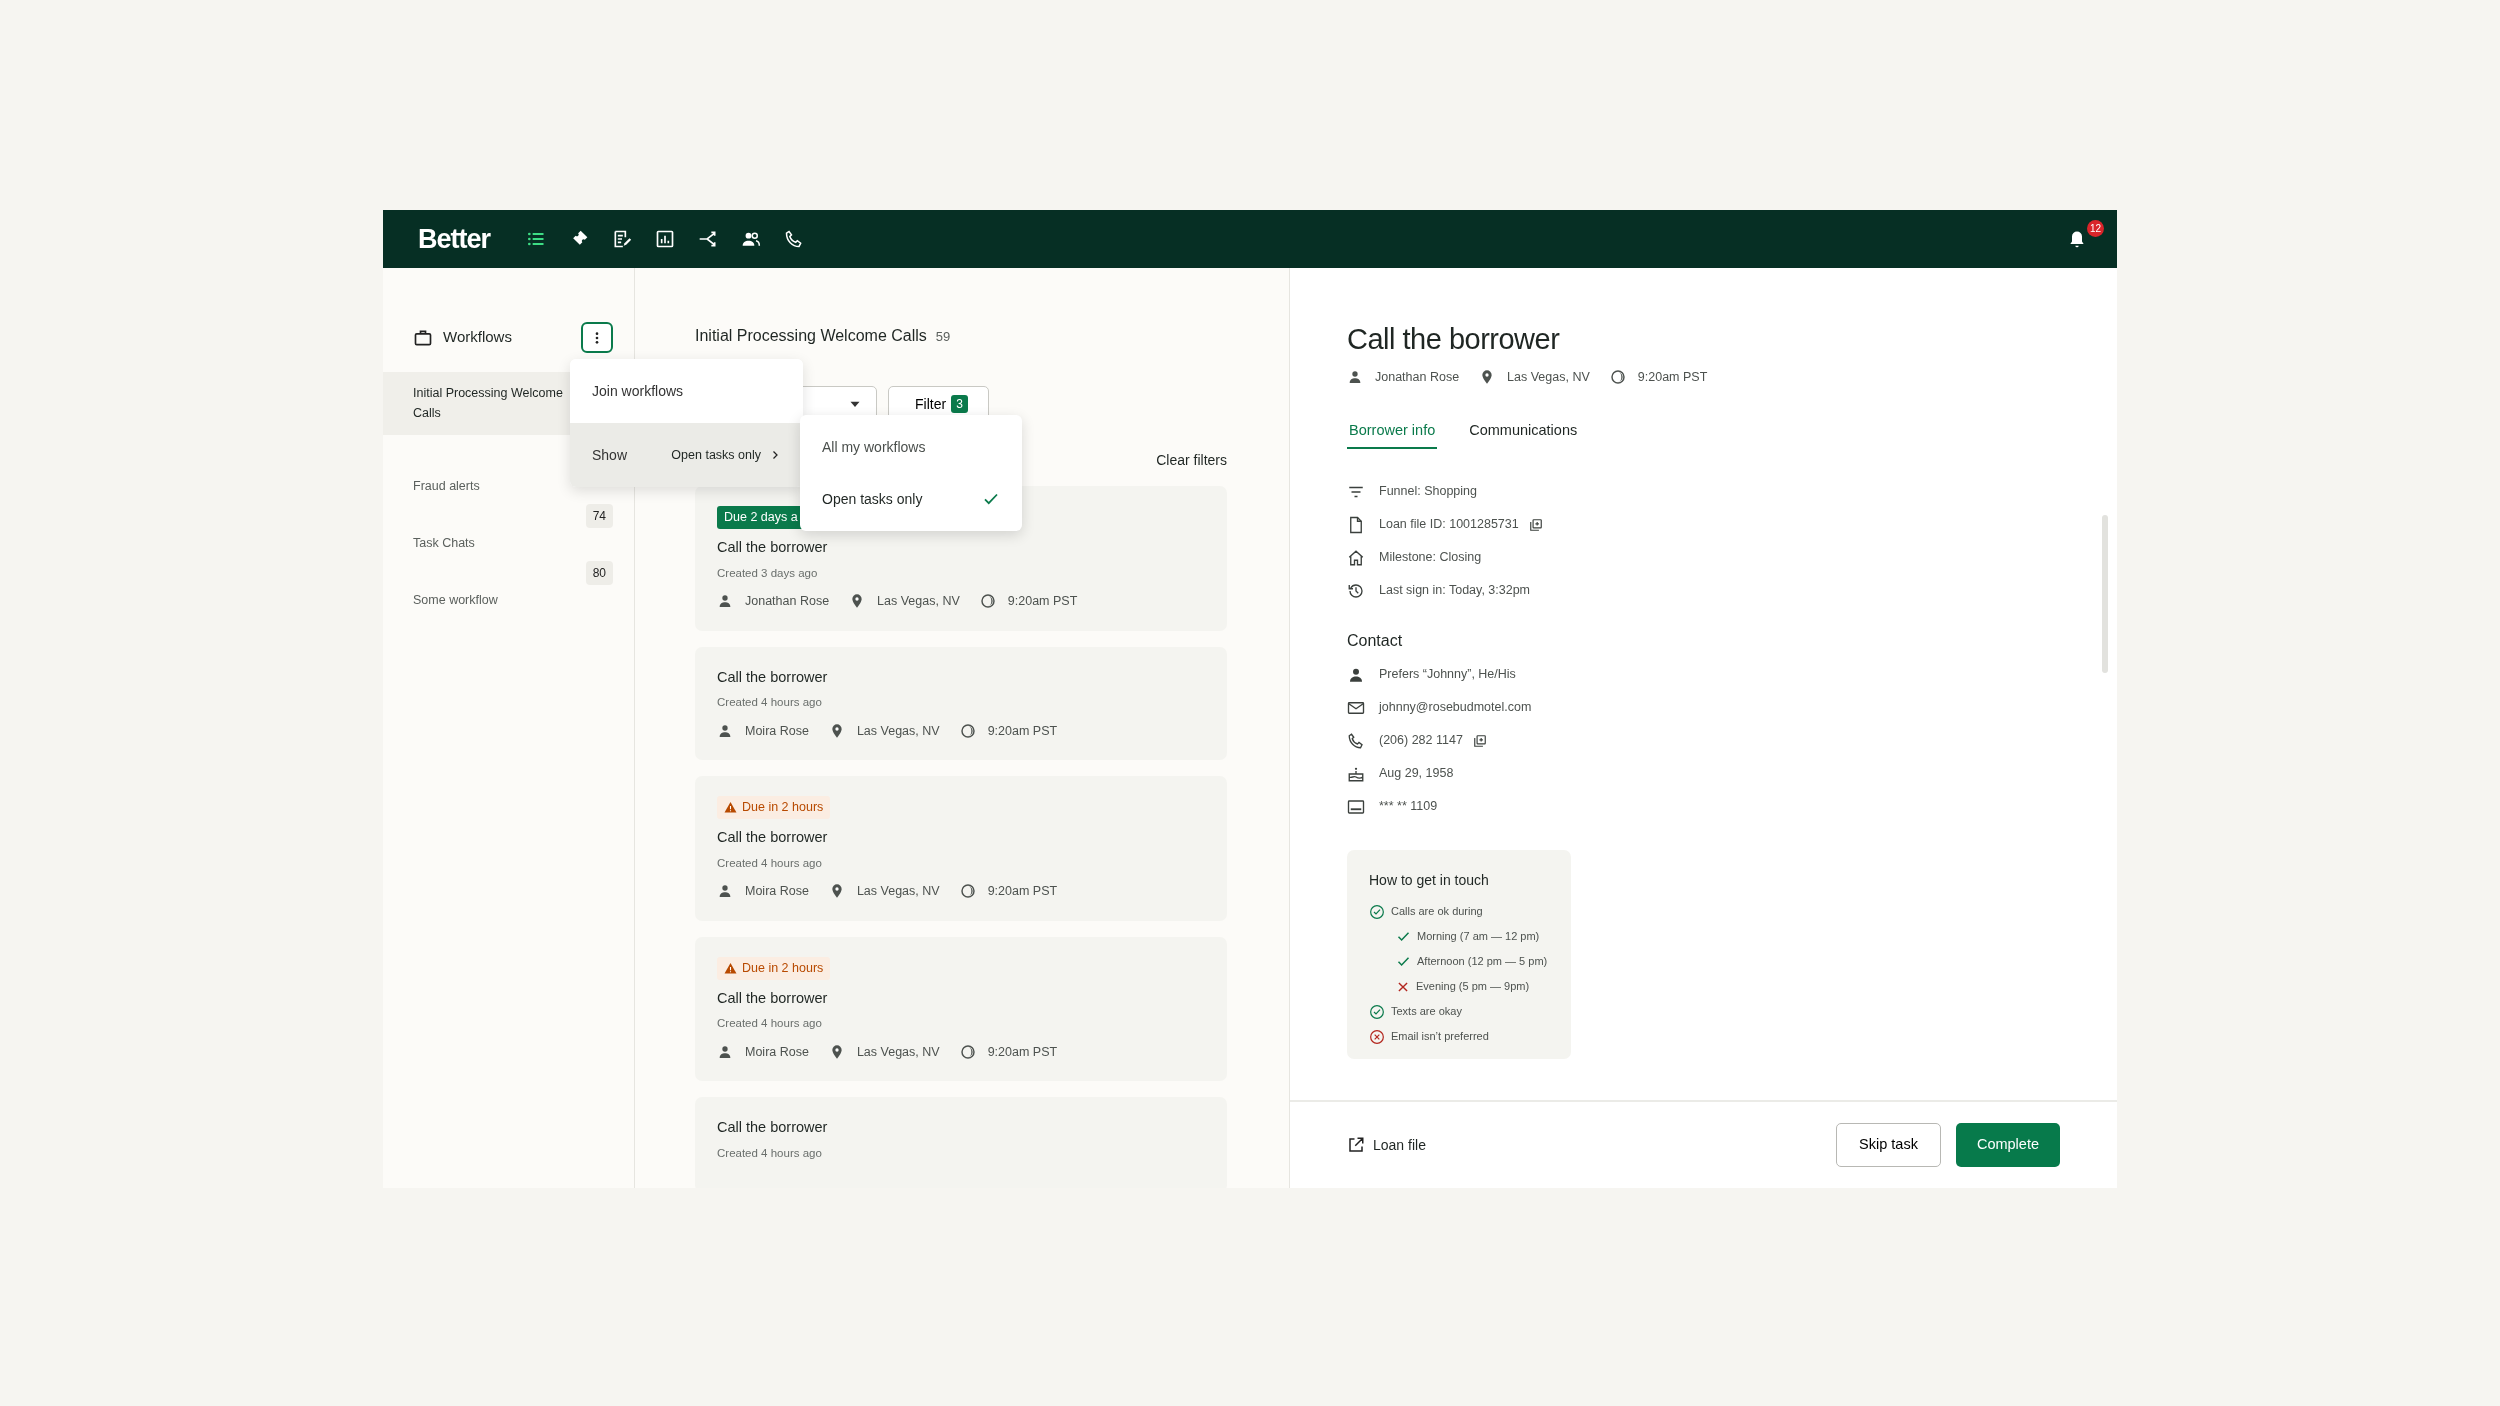 The width and height of the screenshot is (2500, 1406). Describe the element at coordinates (1377, 1036) in the screenshot. I see `cross-circle-icon` at that location.